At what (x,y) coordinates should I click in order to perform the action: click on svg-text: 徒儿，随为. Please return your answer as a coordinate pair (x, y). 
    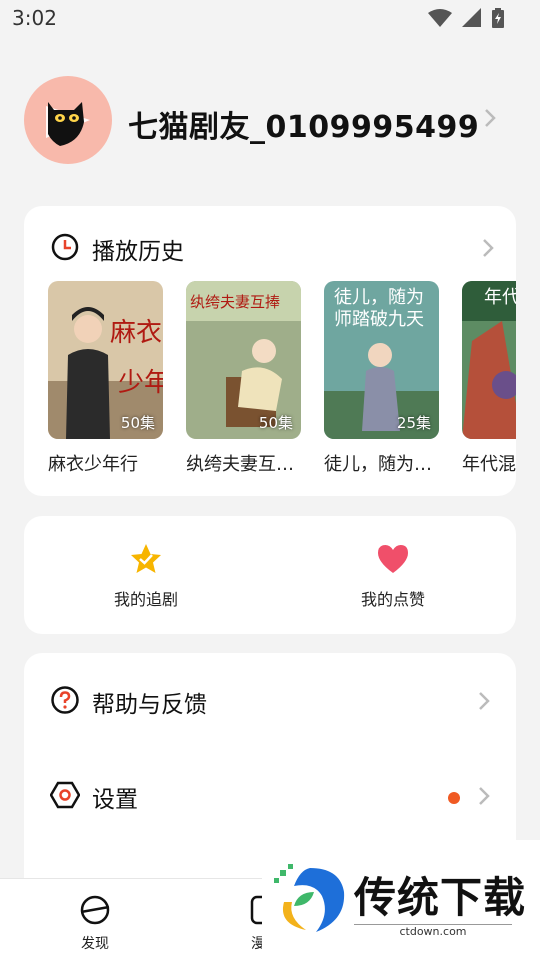
    Looking at the image, I should click on (379, 297).